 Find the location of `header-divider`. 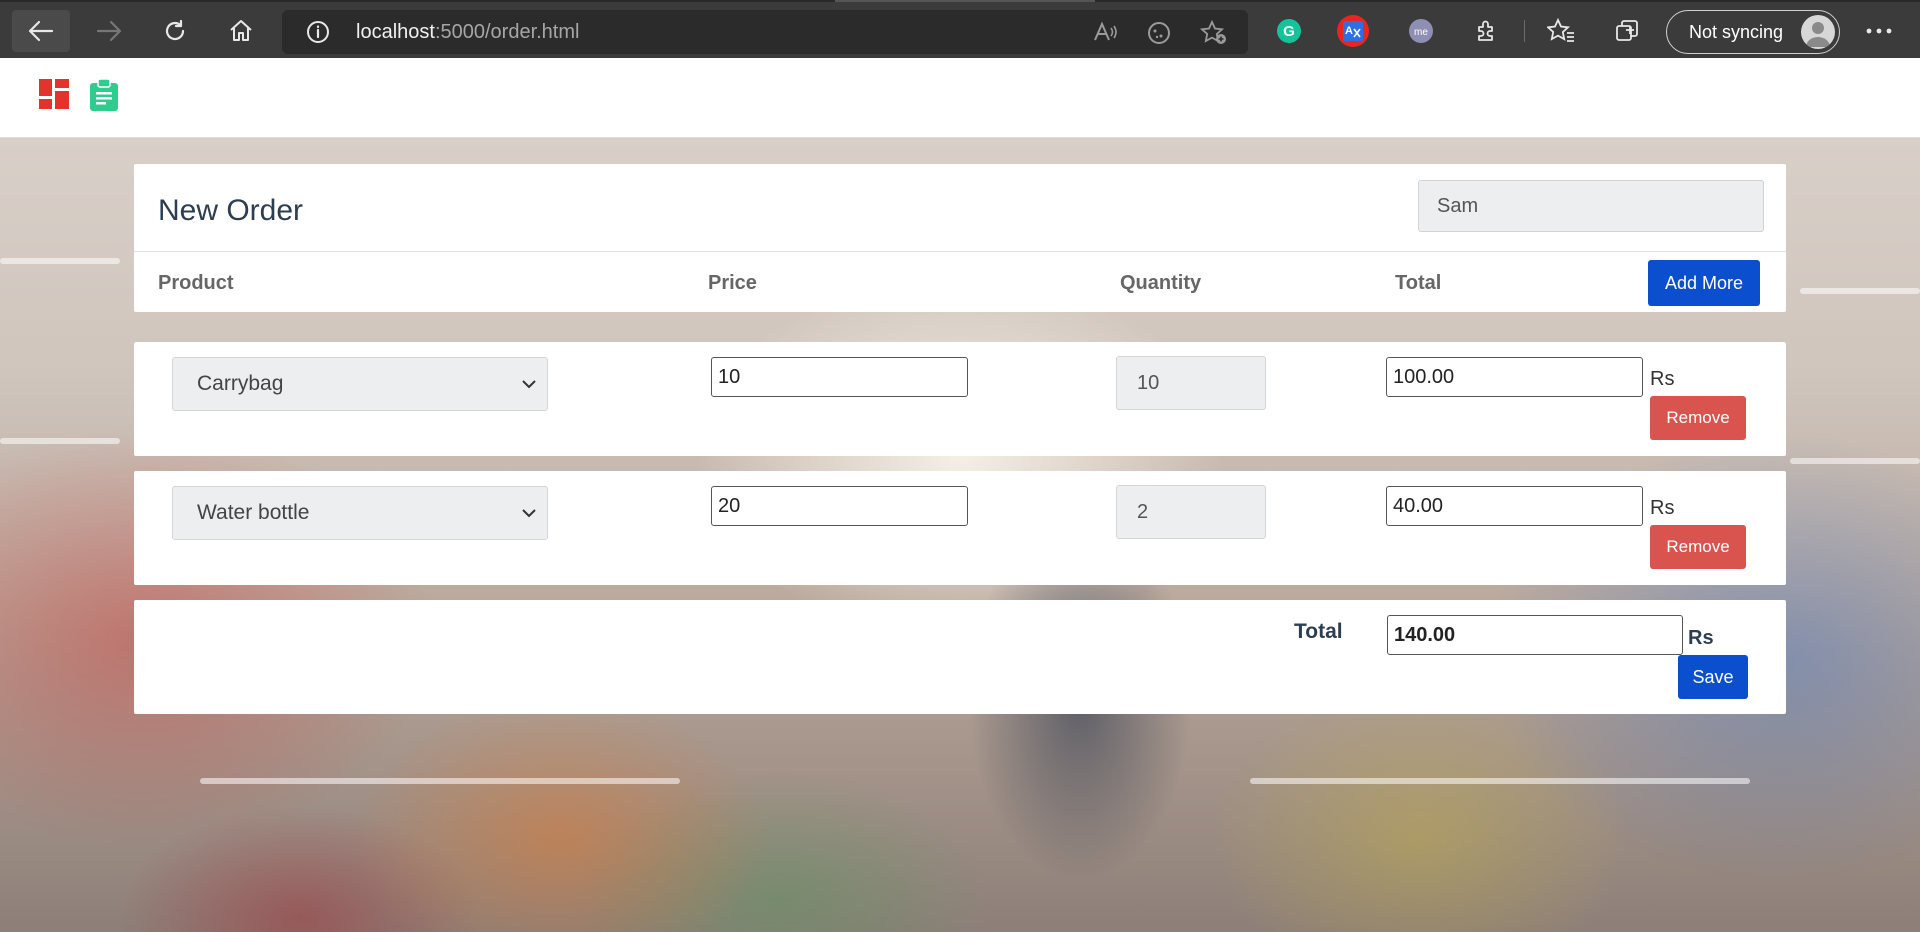

header-divider is located at coordinates (960, 251).